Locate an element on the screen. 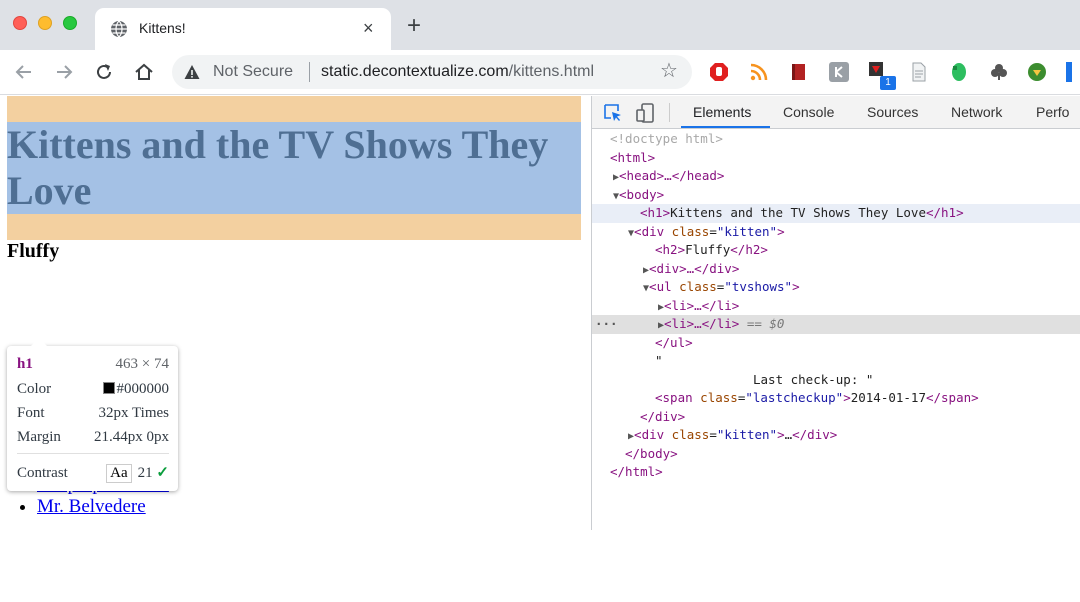  tab-elements: Elements is located at coordinates (722, 112).